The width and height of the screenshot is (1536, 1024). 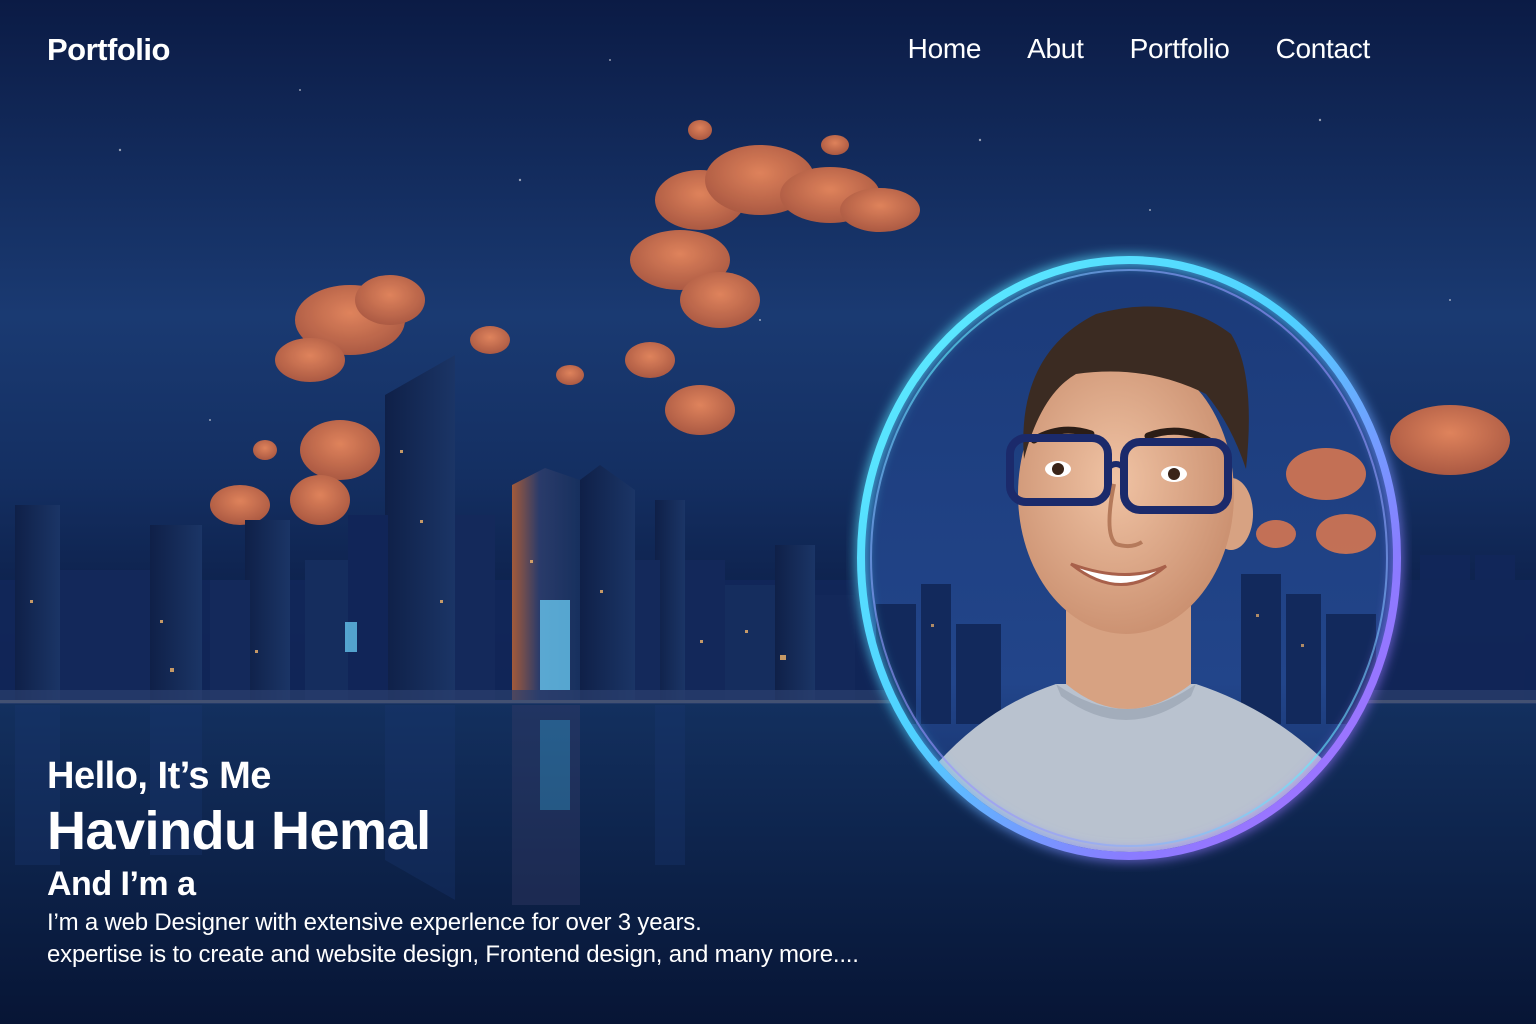 What do you see at coordinates (945, 49) in the screenshot?
I see `nav-home: Home` at bounding box center [945, 49].